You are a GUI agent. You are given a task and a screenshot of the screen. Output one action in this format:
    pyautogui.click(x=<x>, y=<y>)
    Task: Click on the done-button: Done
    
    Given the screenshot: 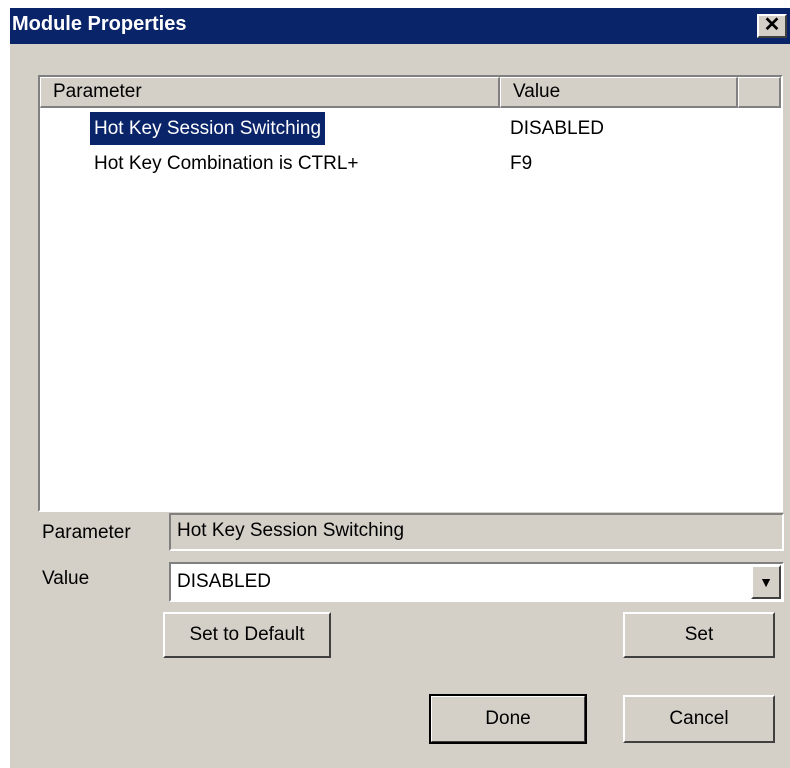 What is the action you would take?
    pyautogui.click(x=508, y=719)
    